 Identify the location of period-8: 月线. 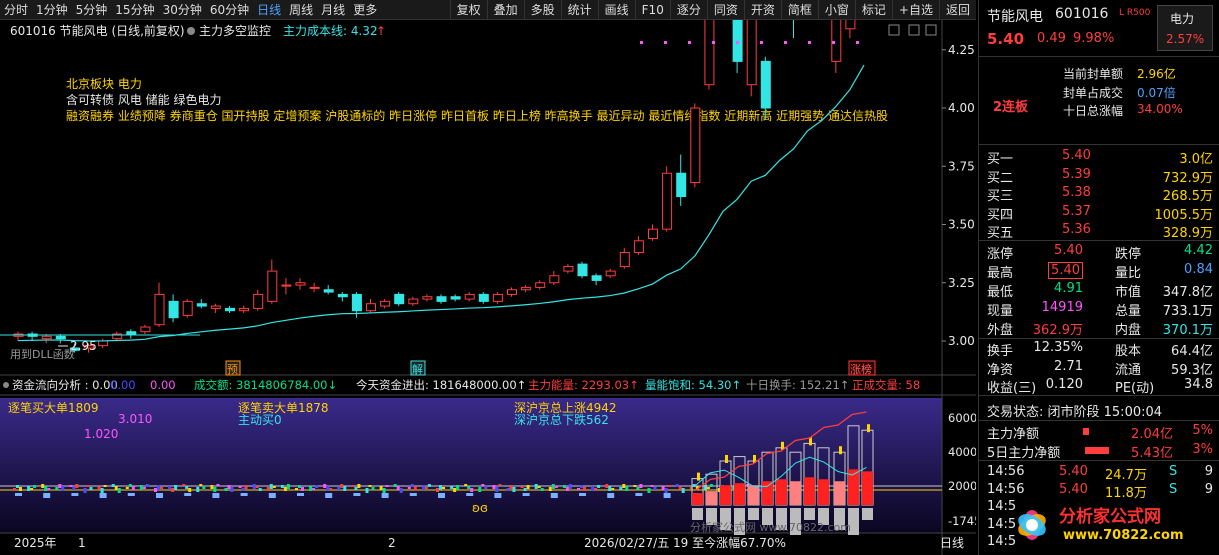
(333, 10).